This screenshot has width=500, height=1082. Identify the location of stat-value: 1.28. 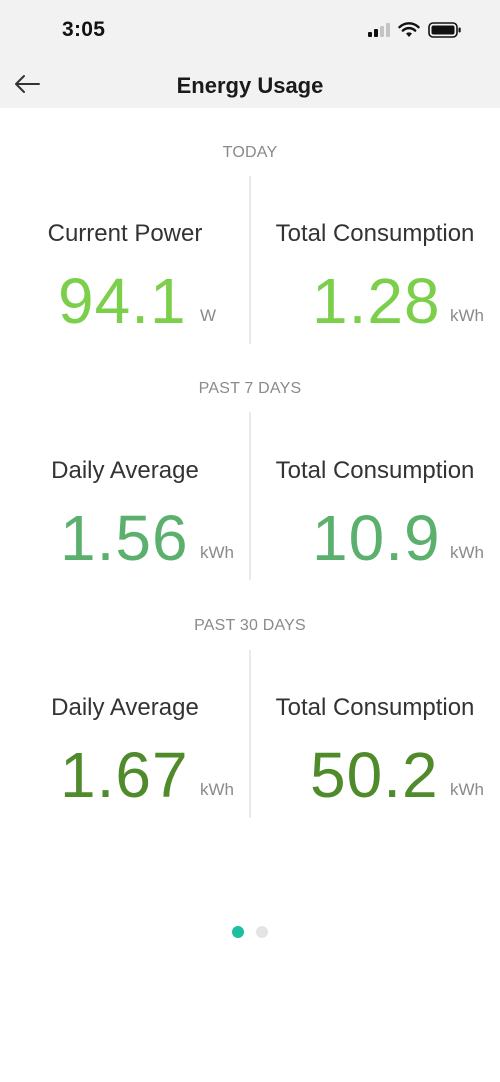
(376, 301).